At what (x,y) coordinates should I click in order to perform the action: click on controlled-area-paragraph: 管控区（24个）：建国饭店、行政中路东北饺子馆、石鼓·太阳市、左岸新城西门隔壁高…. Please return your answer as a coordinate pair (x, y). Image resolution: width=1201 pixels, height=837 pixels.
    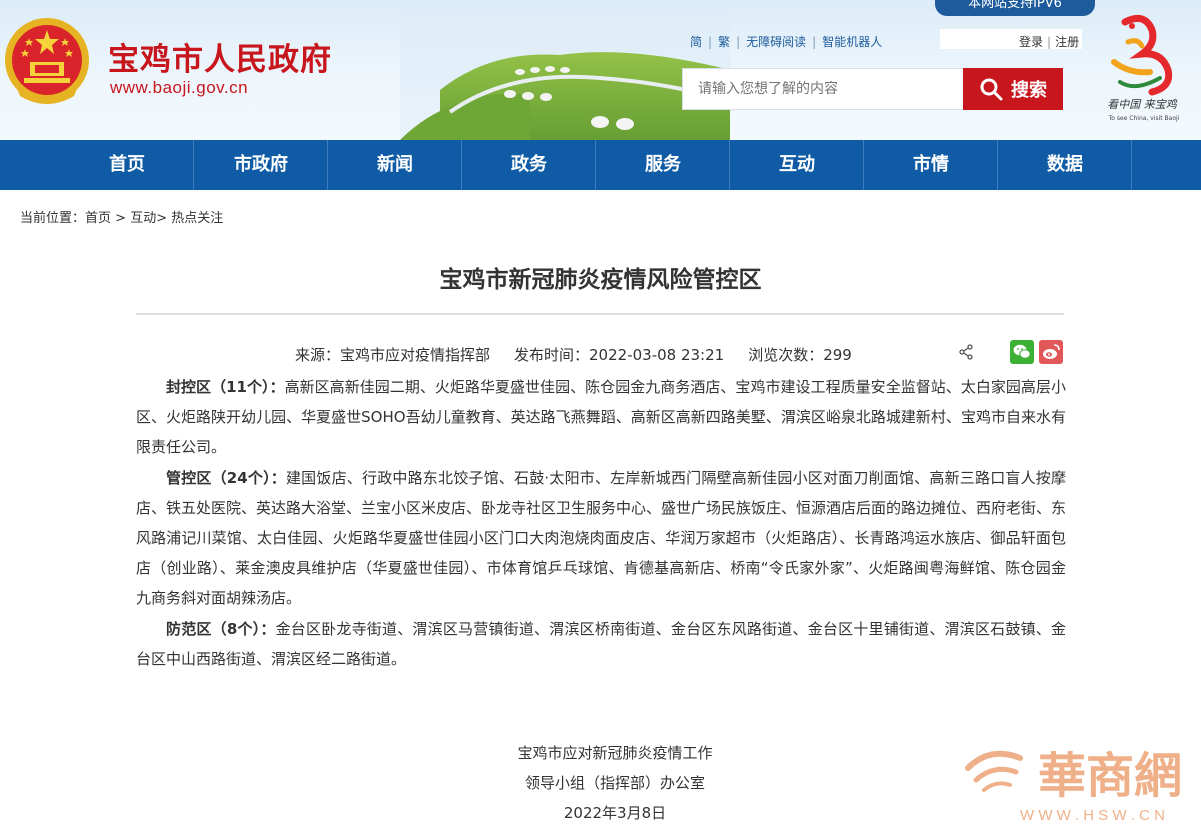
    Looking at the image, I should click on (601, 538).